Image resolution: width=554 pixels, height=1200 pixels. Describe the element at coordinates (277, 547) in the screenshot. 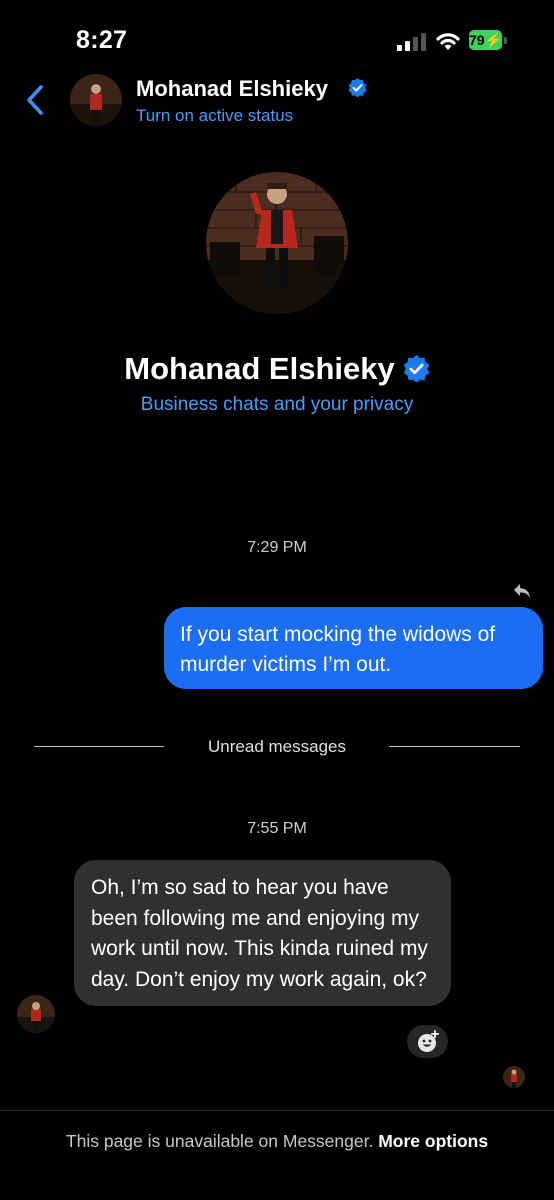

I see `message-timestamp: 7:29 PM` at that location.